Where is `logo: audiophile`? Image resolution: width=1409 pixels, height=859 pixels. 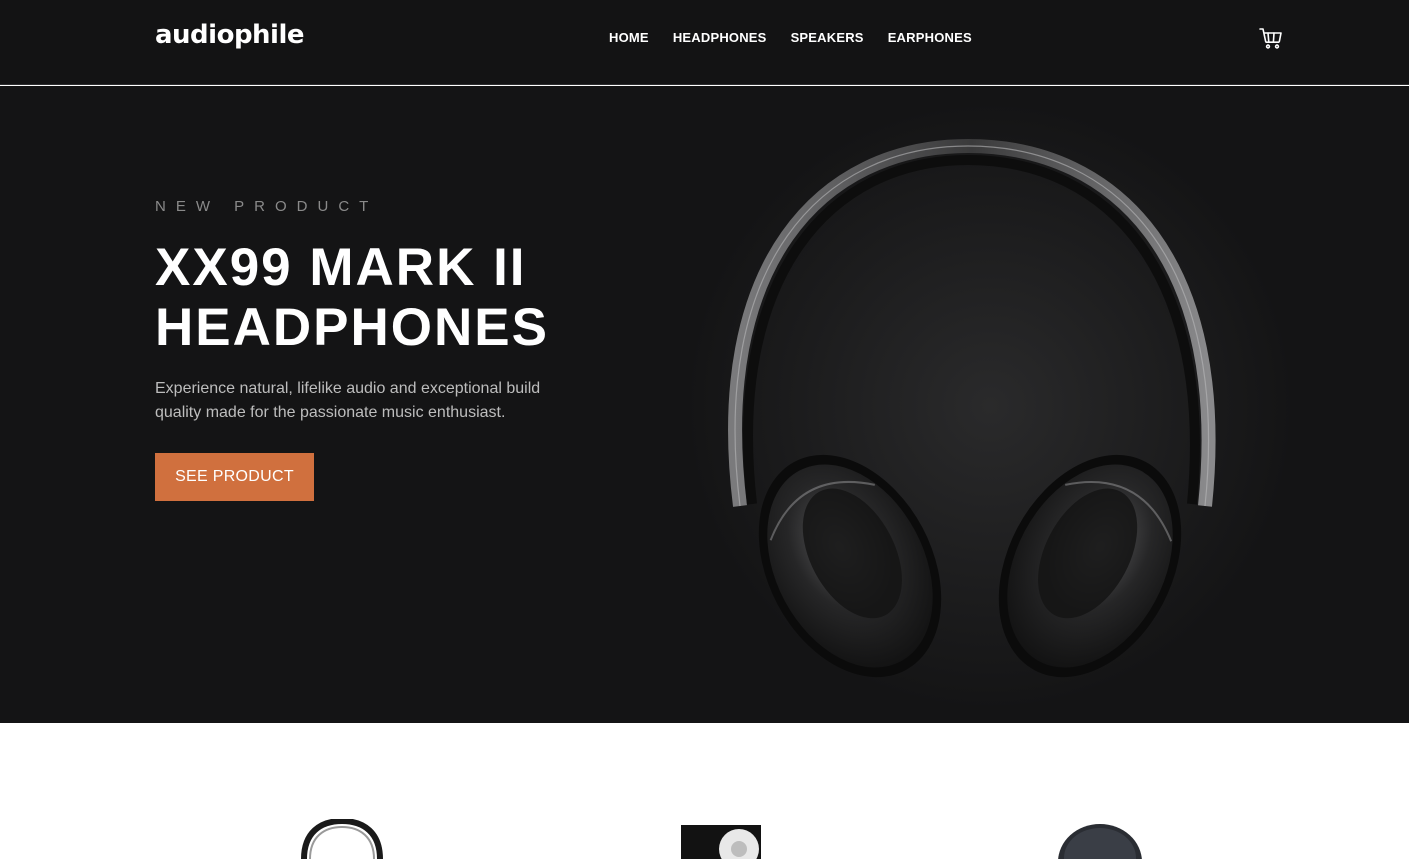 logo: audiophile is located at coordinates (230, 35).